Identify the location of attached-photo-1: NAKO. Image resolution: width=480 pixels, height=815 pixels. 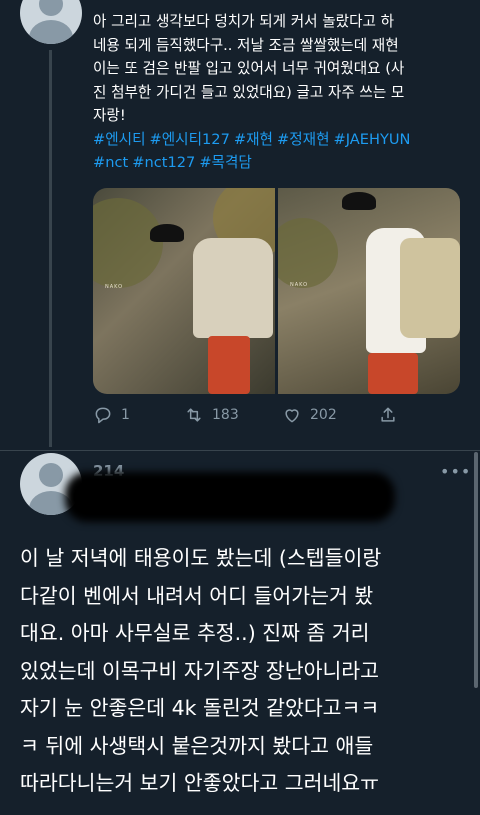
(184, 291).